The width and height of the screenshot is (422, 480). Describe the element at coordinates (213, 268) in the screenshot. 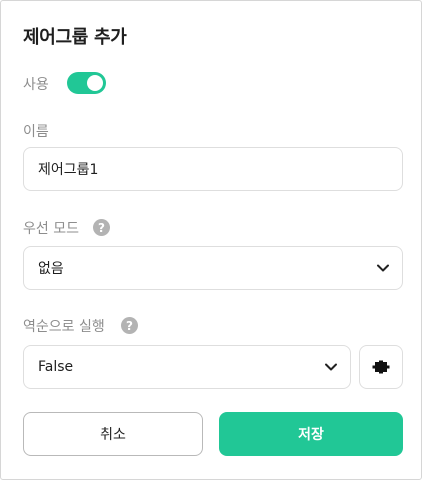

I see `priority-mode-select: 없음` at that location.